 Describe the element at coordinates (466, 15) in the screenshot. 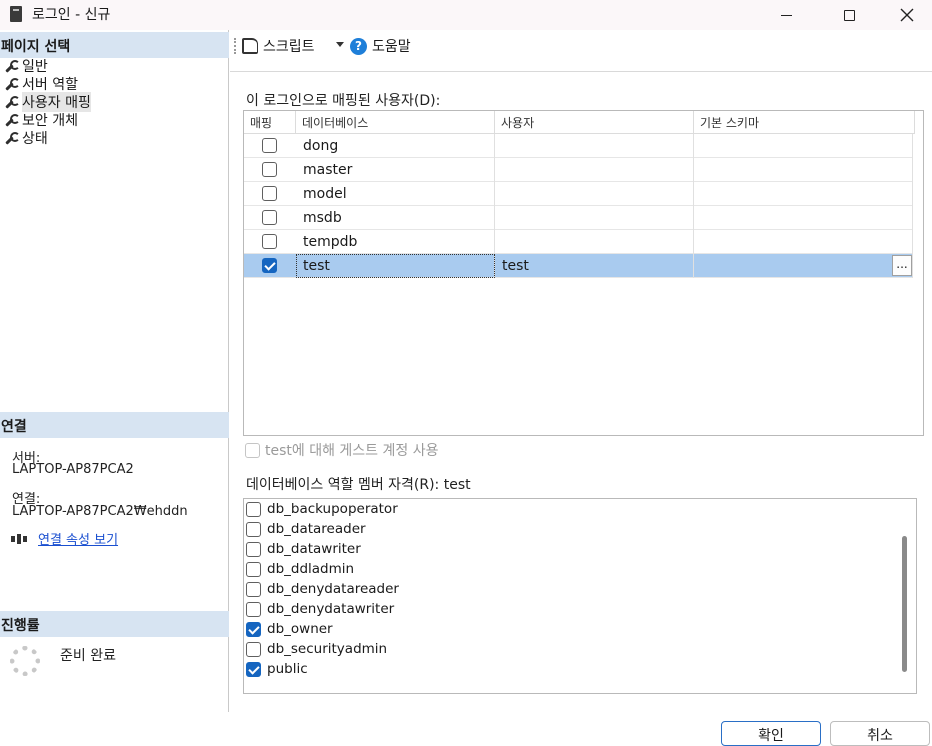

I see `title-bar: 로그인 - 신규` at that location.